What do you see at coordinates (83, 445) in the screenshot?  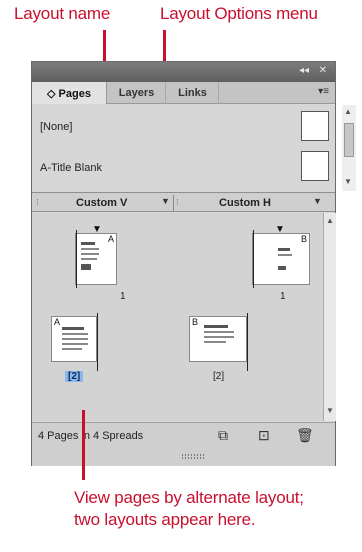 I see `callout-line-bottom` at bounding box center [83, 445].